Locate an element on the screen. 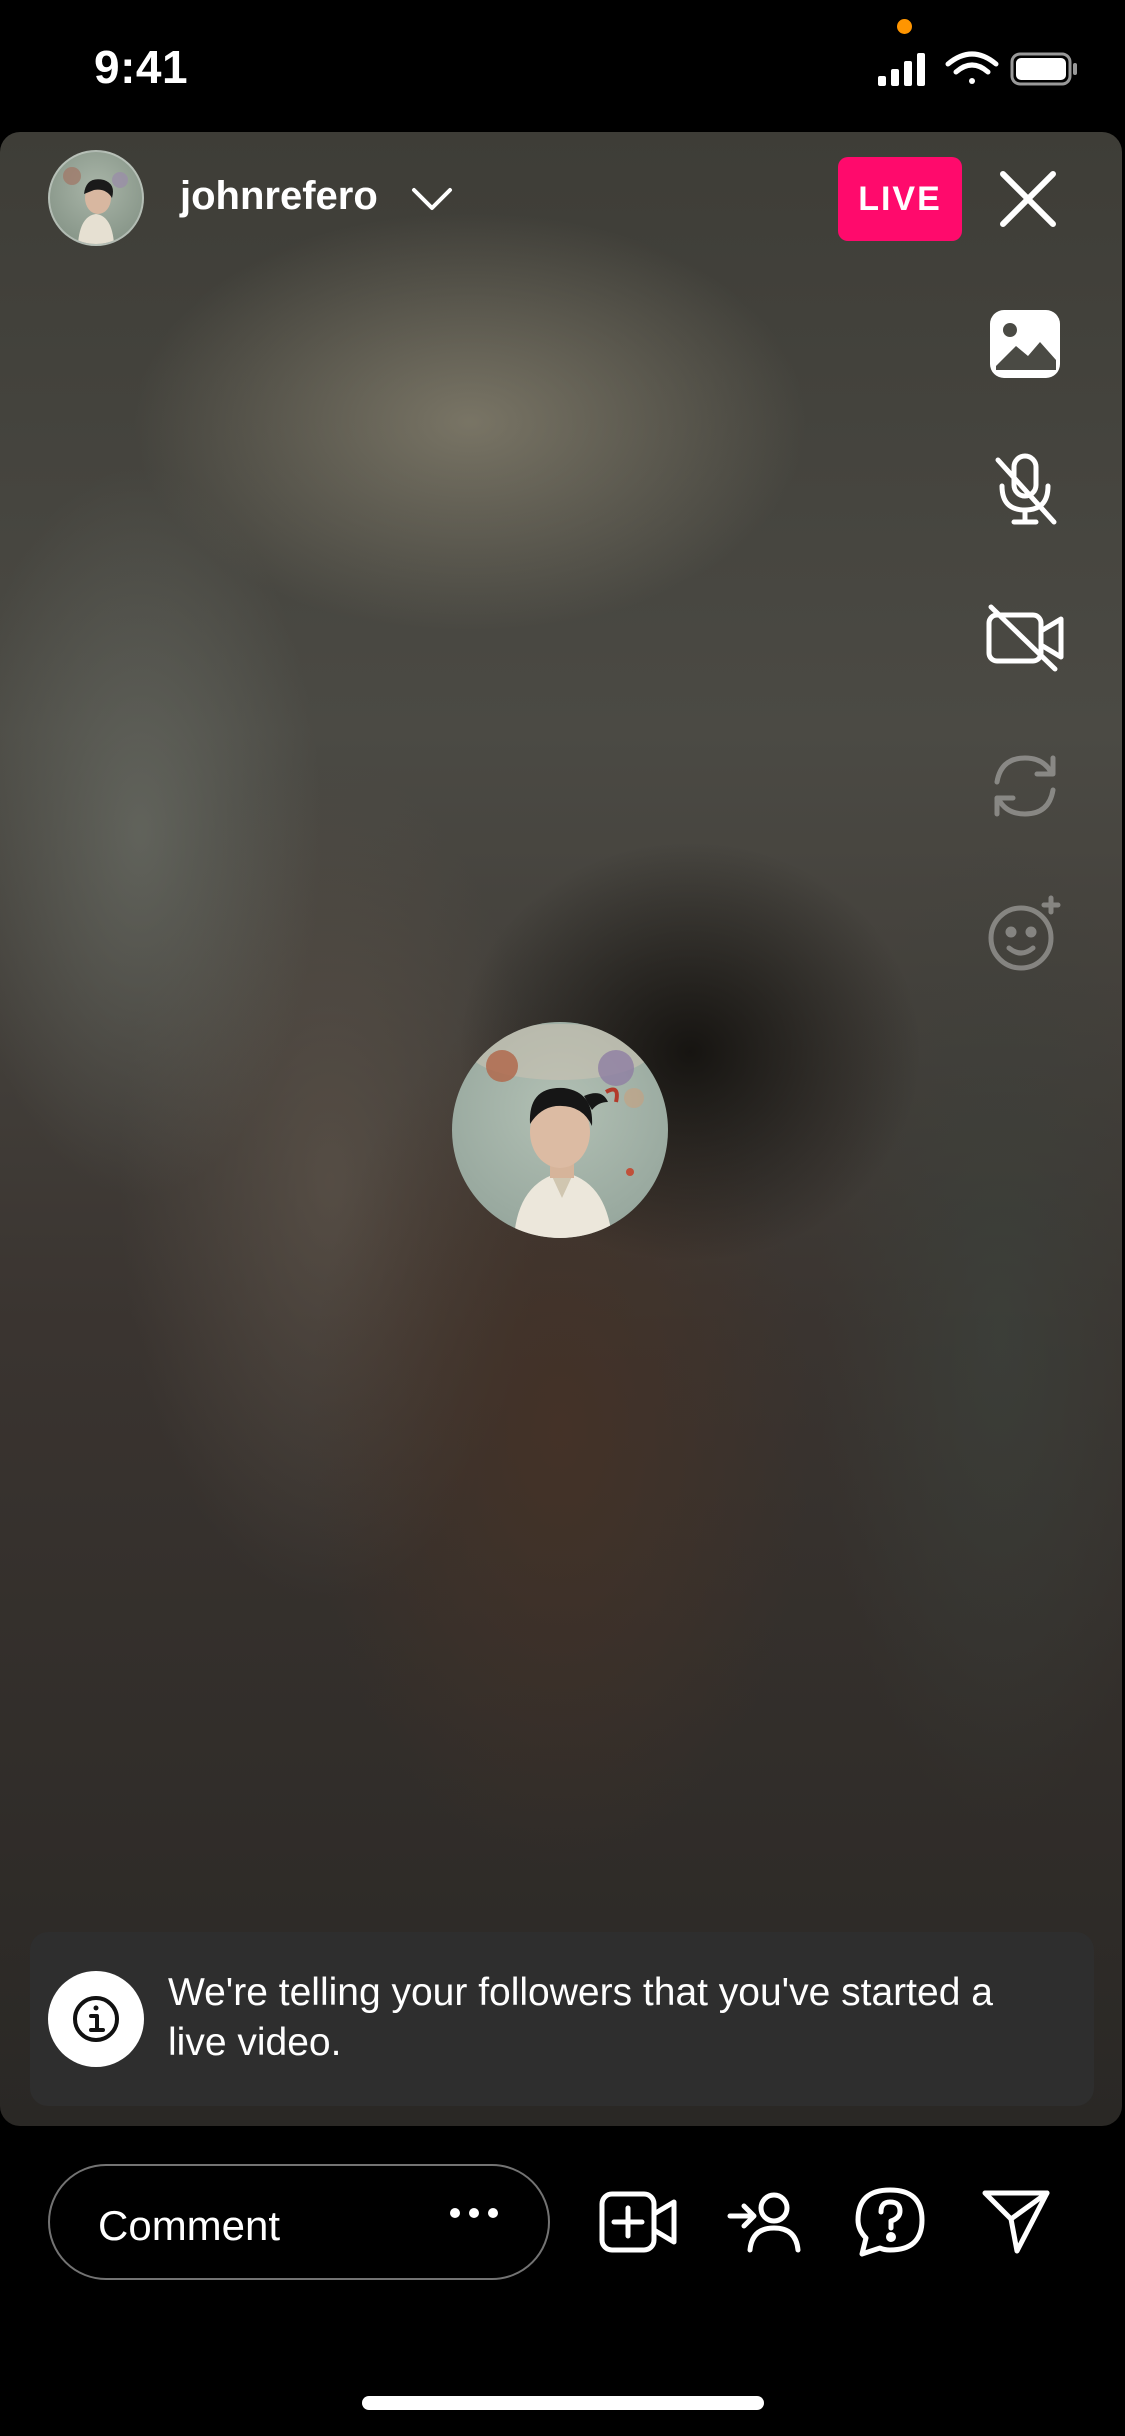  flip-camera-icon is located at coordinates (1025, 786).